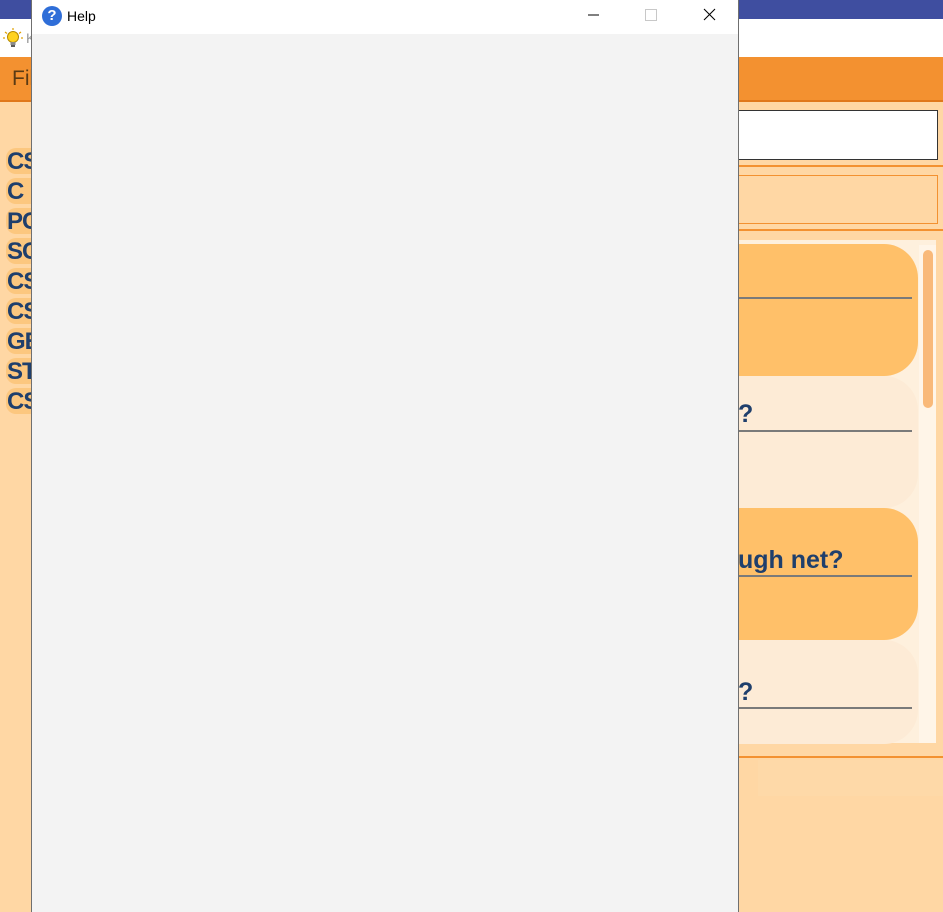 This screenshot has height=912, width=943. Describe the element at coordinates (651, 15) in the screenshot. I see `maximize-button` at that location.